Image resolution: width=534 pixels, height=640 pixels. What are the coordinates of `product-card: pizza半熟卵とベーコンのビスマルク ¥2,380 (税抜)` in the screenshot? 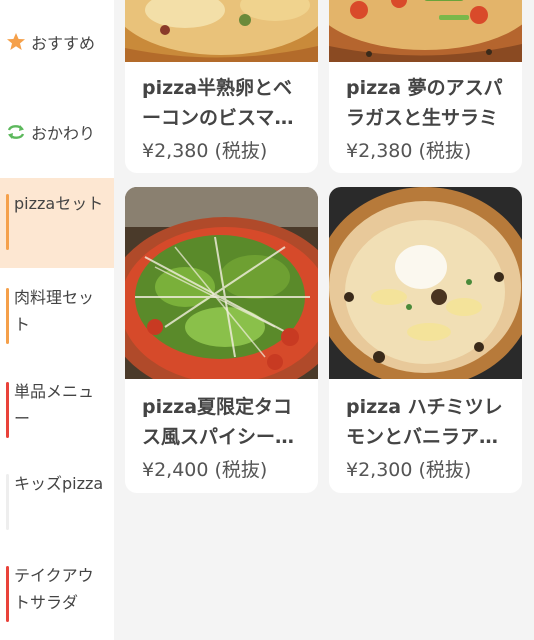 It's located at (221, 86).